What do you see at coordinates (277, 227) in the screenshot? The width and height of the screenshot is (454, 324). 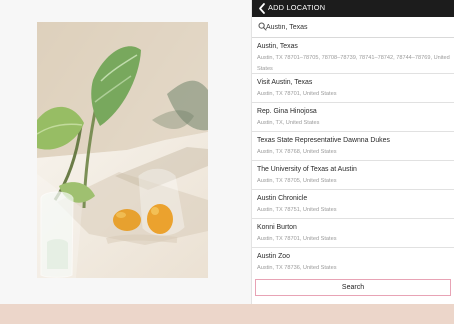 I see `location-result-title: Konni Burton` at bounding box center [277, 227].